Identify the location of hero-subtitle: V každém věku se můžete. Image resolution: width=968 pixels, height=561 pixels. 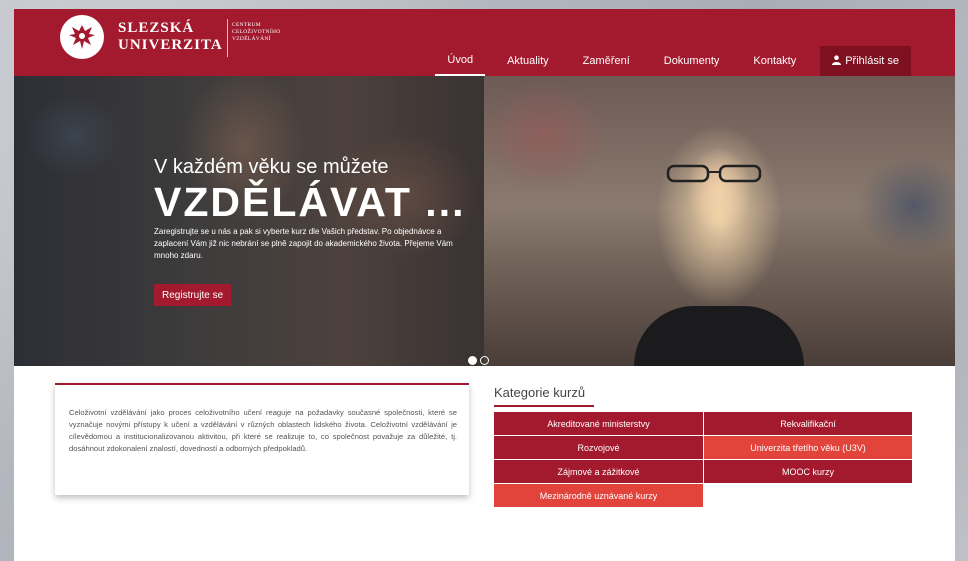
(271, 167).